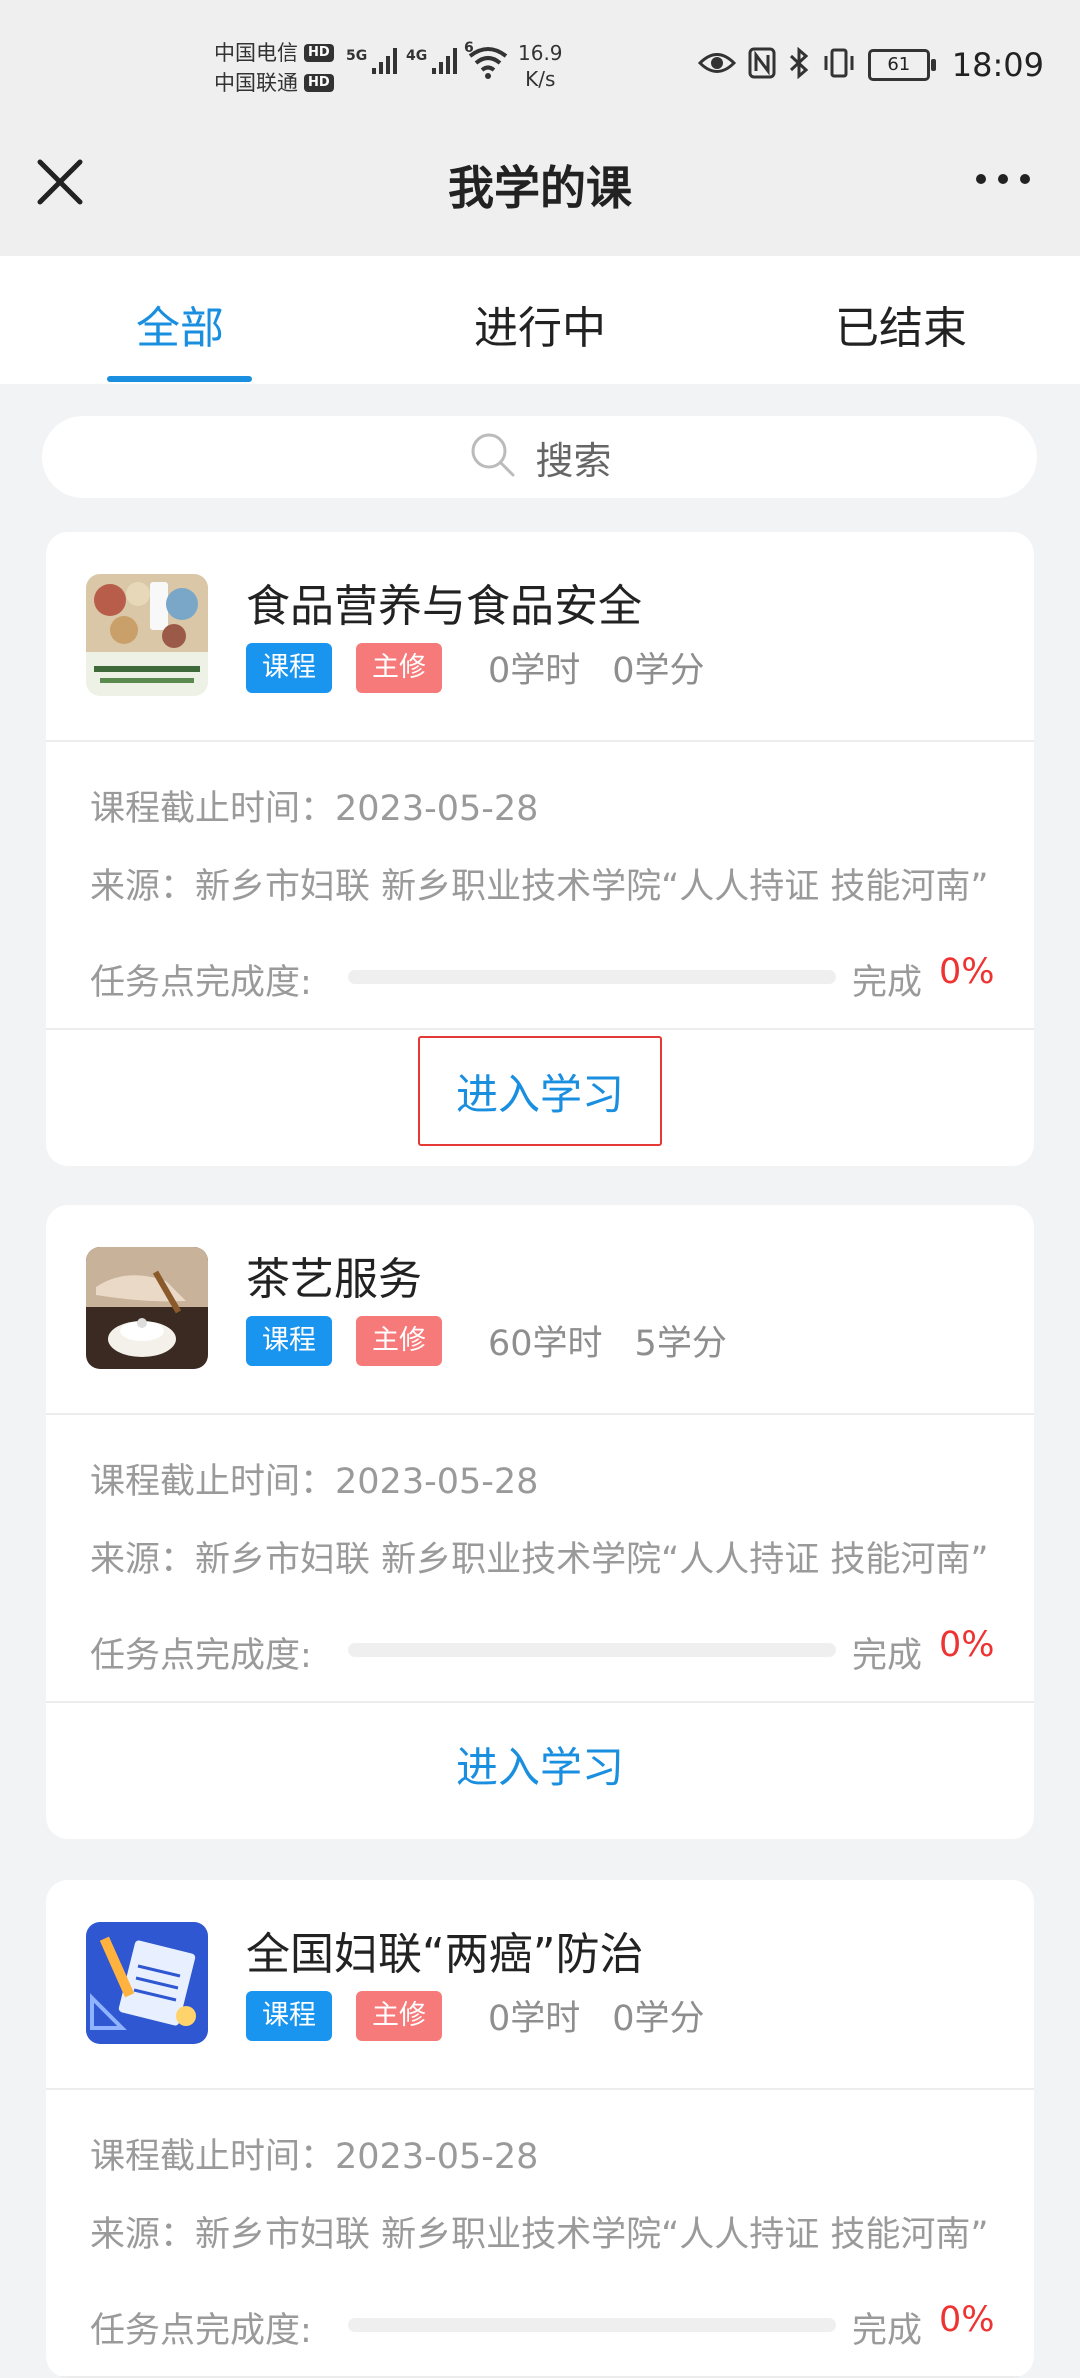 The image size is (1080, 2378). I want to click on network-speed: 16.9 K/s, so click(540, 66).